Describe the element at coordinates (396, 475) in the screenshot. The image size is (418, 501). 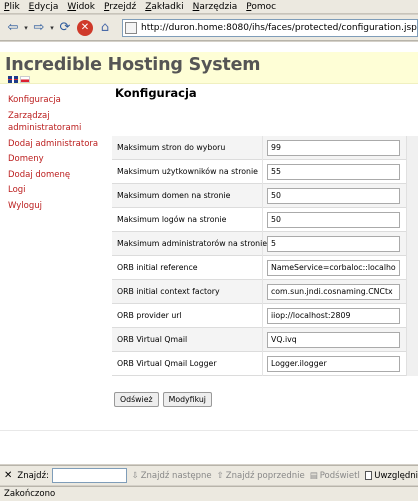
I see `match-case-label: Uwzględni` at that location.